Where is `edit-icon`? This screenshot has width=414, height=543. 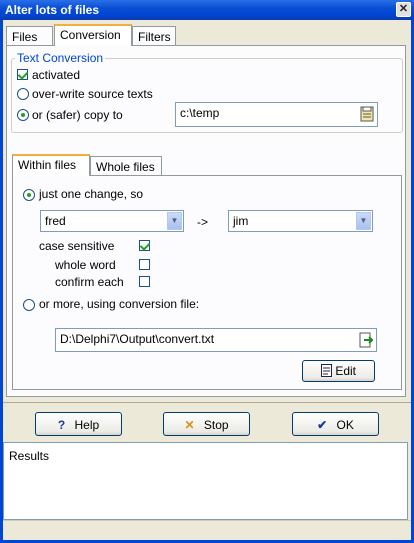 edit-icon is located at coordinates (326, 371).